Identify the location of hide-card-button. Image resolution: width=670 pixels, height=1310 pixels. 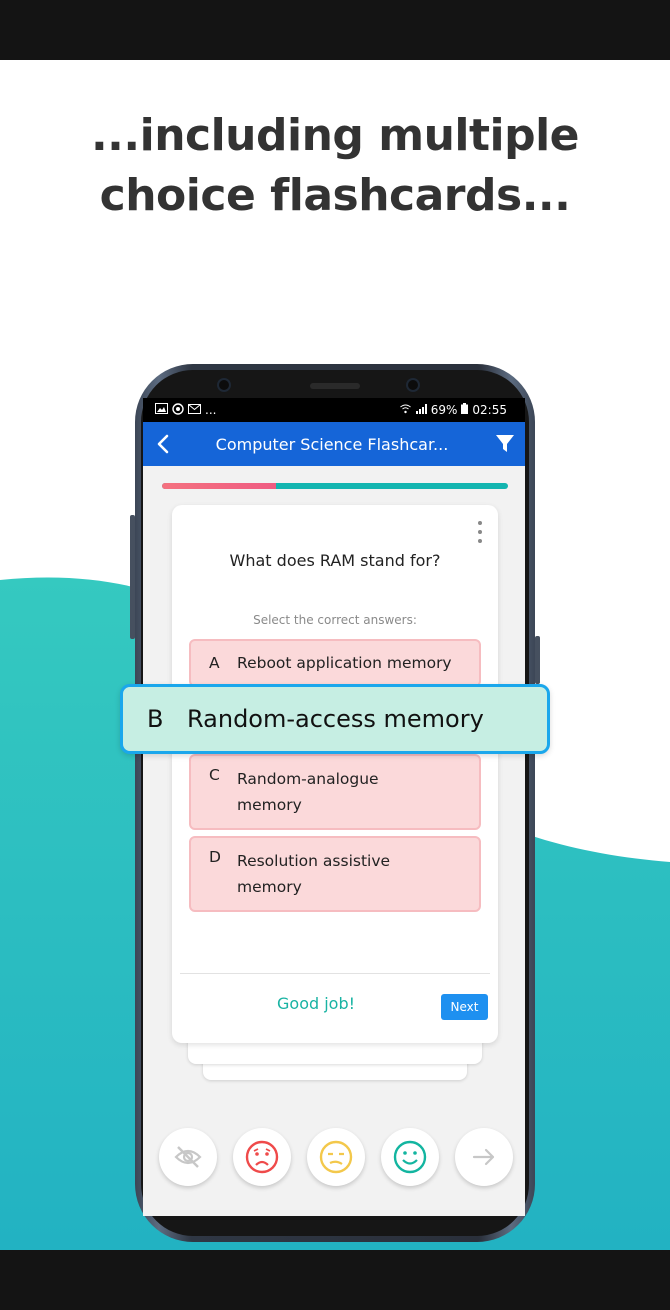
(188, 1157).